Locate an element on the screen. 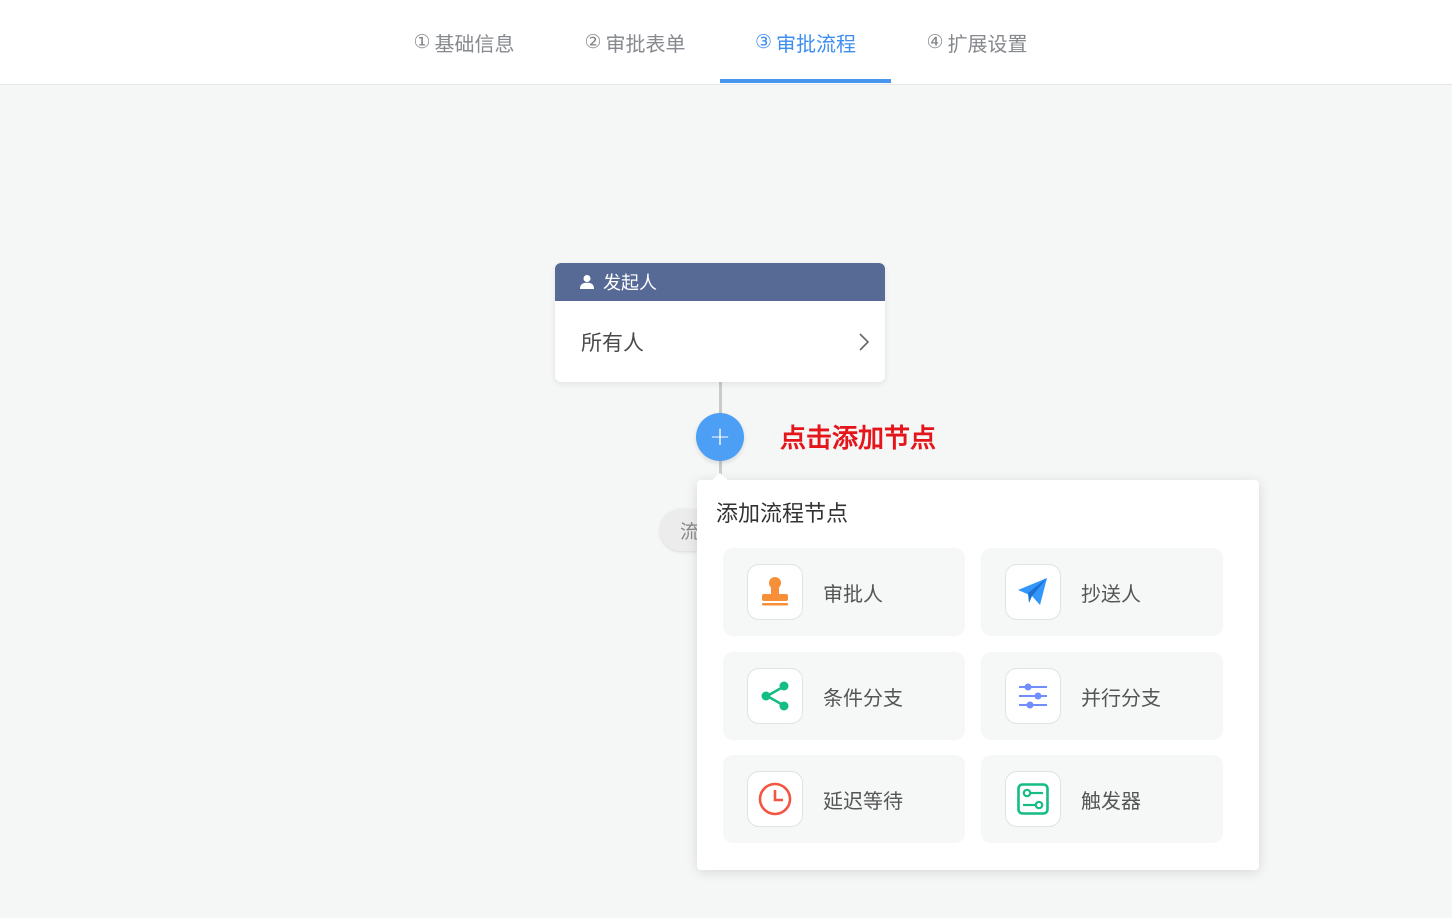 This screenshot has width=1452, height=918. add-delay-wait-option: 延迟等待 is located at coordinates (844, 799).